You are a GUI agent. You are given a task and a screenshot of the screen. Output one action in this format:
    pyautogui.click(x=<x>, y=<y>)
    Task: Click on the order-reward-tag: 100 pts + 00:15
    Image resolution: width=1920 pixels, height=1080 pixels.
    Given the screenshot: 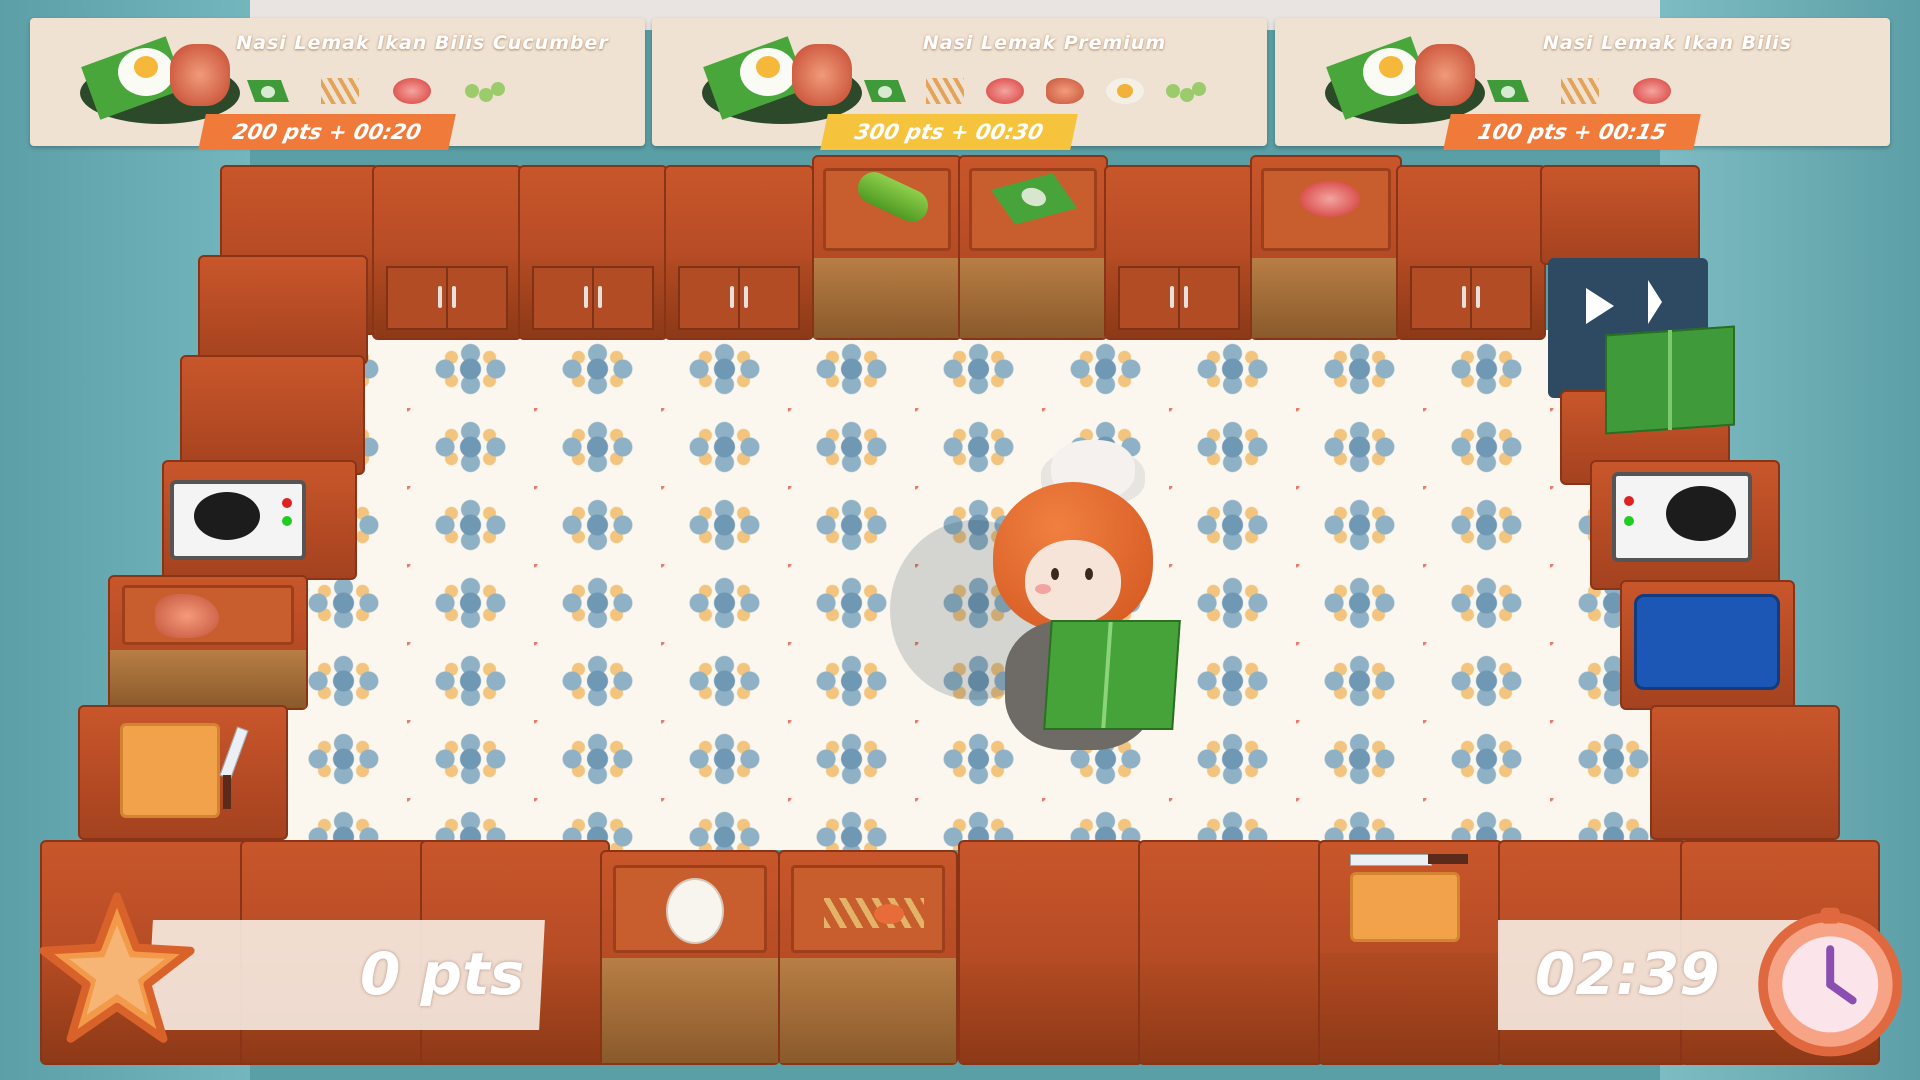 What is the action you would take?
    pyautogui.click(x=1572, y=132)
    